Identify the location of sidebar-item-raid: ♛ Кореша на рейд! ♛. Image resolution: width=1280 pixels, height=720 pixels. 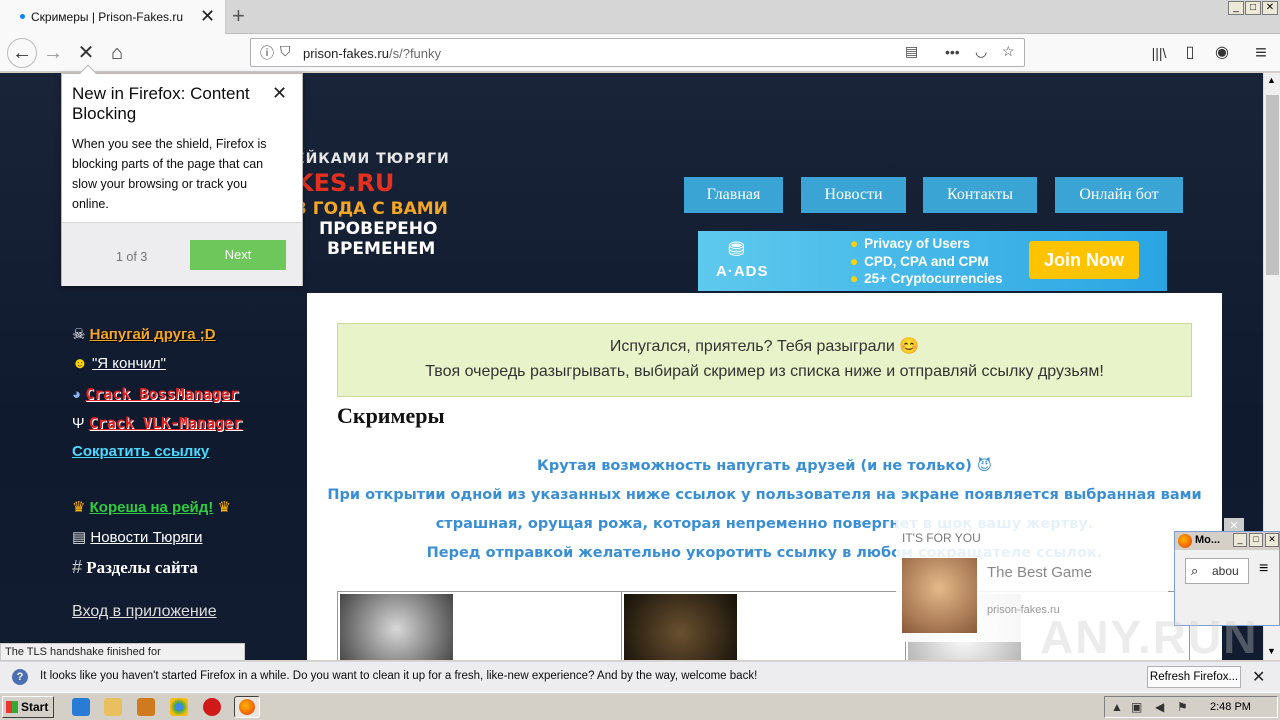
(151, 507).